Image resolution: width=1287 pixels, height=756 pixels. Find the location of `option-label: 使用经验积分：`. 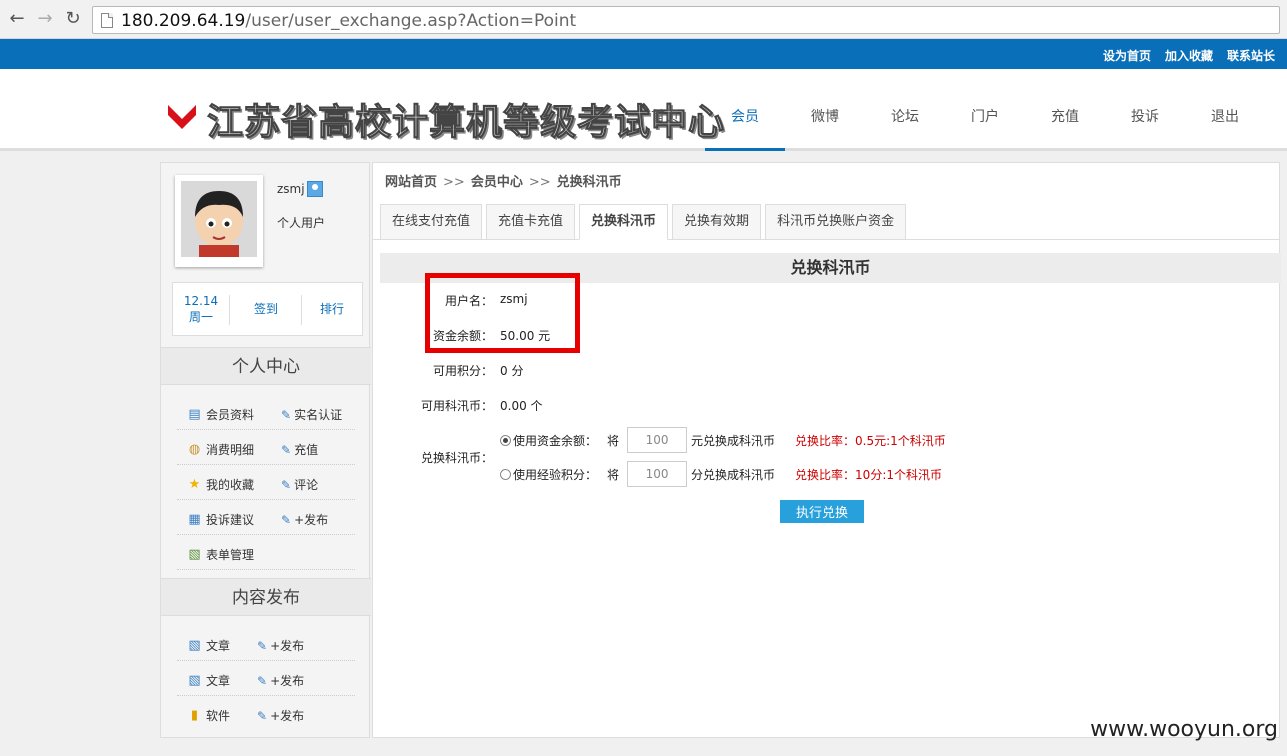

option-label: 使用经验积分： is located at coordinates (555, 474).